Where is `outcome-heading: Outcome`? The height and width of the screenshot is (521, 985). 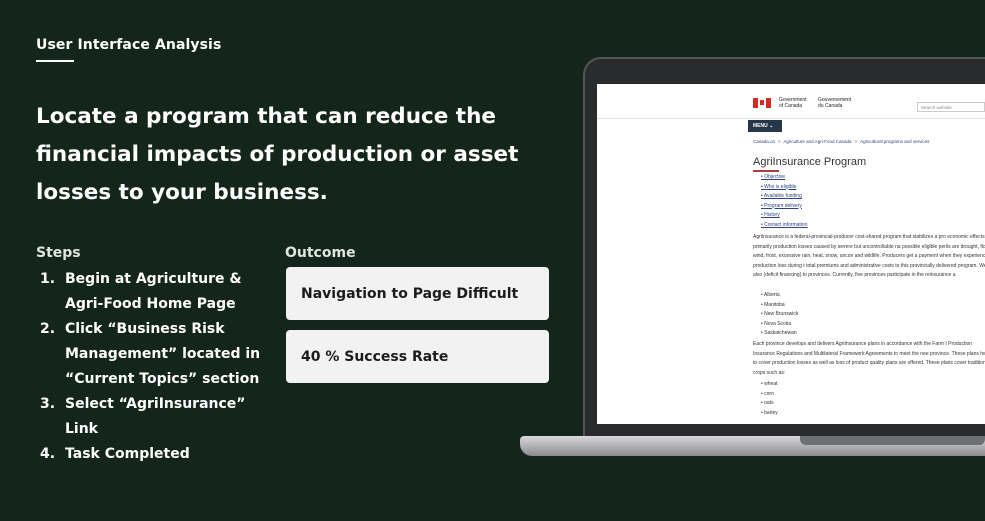
outcome-heading: Outcome is located at coordinates (320, 253).